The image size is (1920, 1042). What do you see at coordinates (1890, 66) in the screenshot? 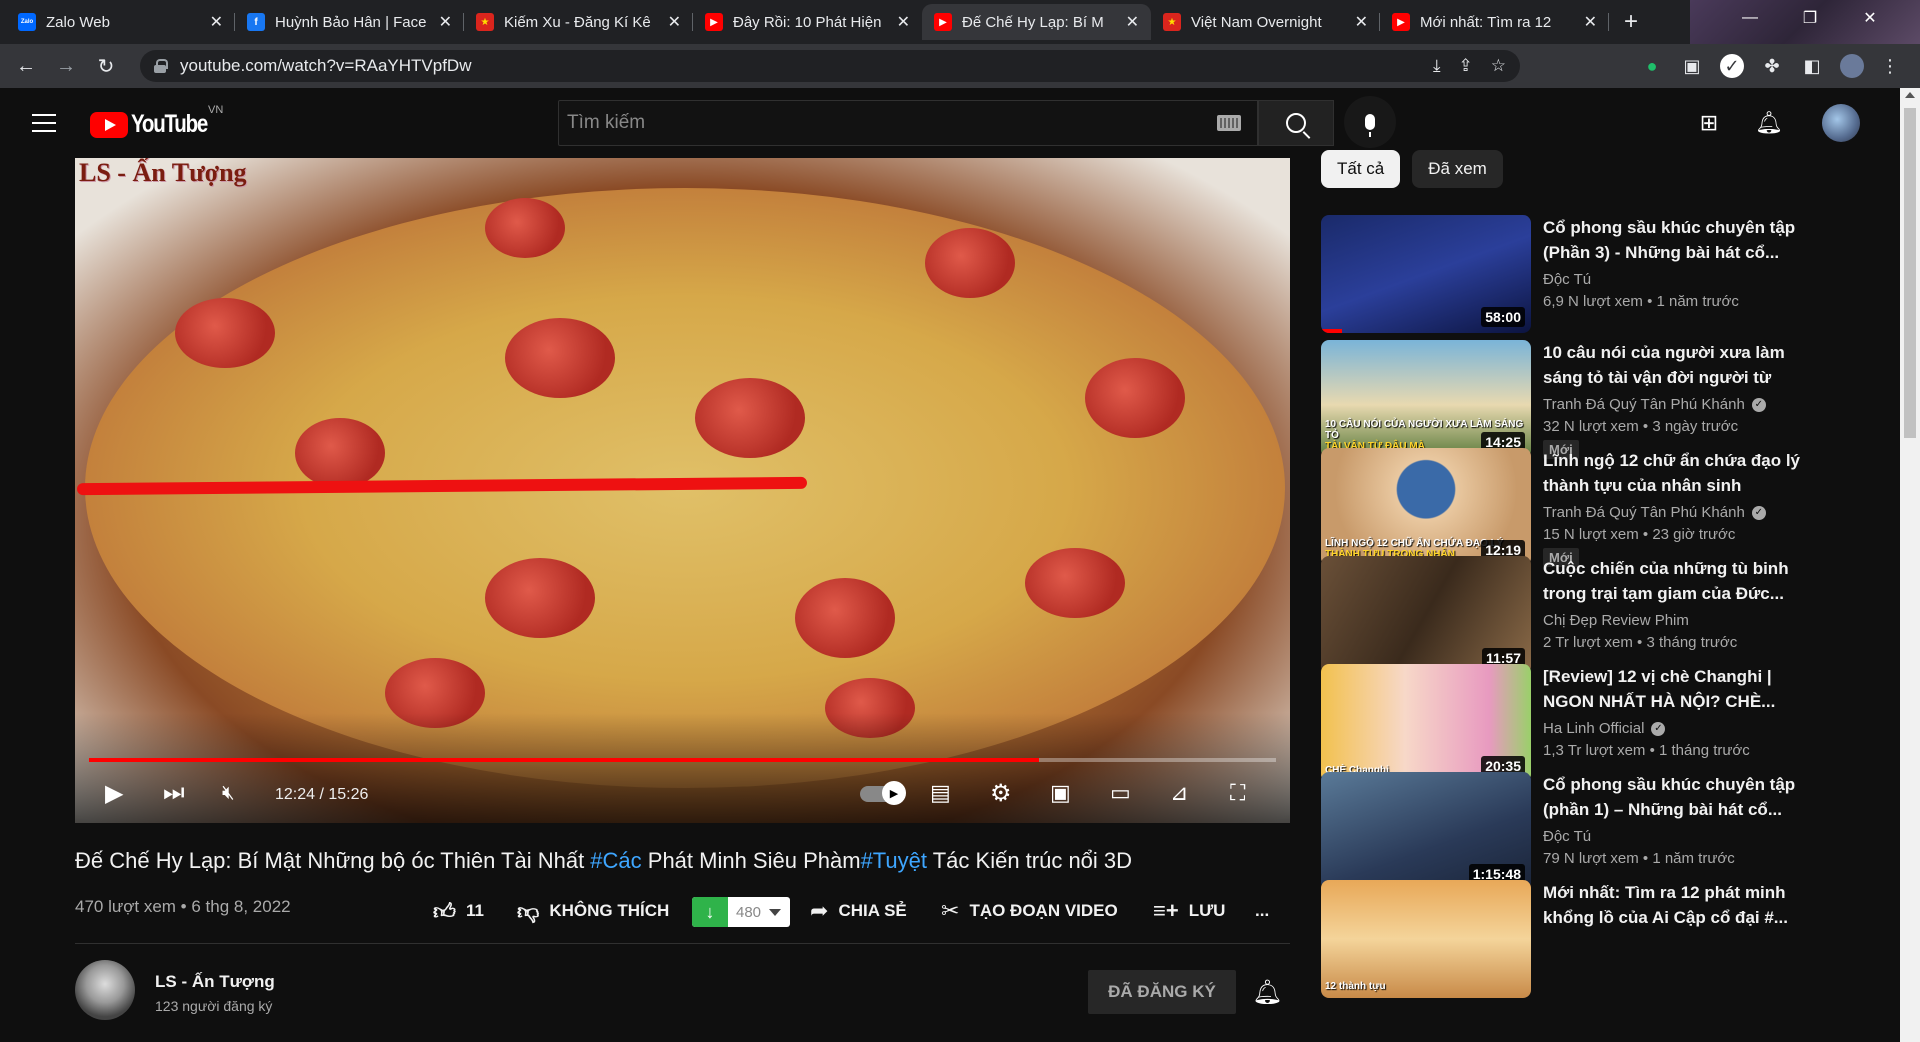
I see `menu-dots-icon: ⋮` at bounding box center [1890, 66].